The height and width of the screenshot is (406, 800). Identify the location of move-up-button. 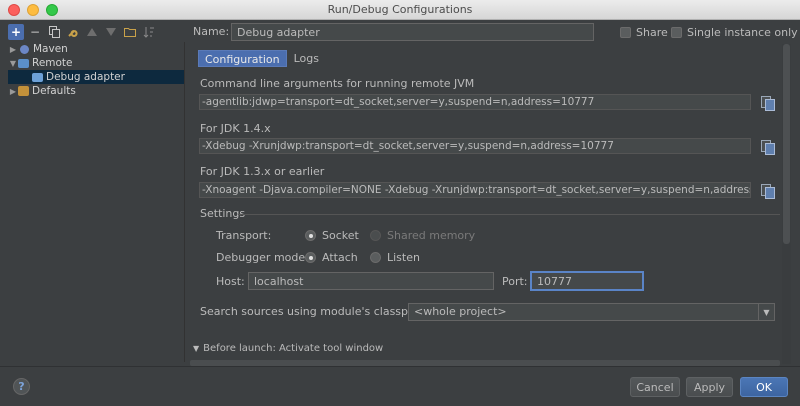
(92, 32).